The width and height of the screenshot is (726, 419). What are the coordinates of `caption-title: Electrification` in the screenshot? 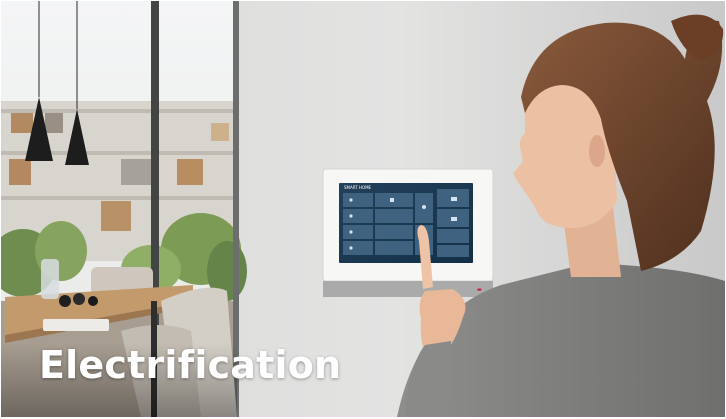 It's located at (190, 365).